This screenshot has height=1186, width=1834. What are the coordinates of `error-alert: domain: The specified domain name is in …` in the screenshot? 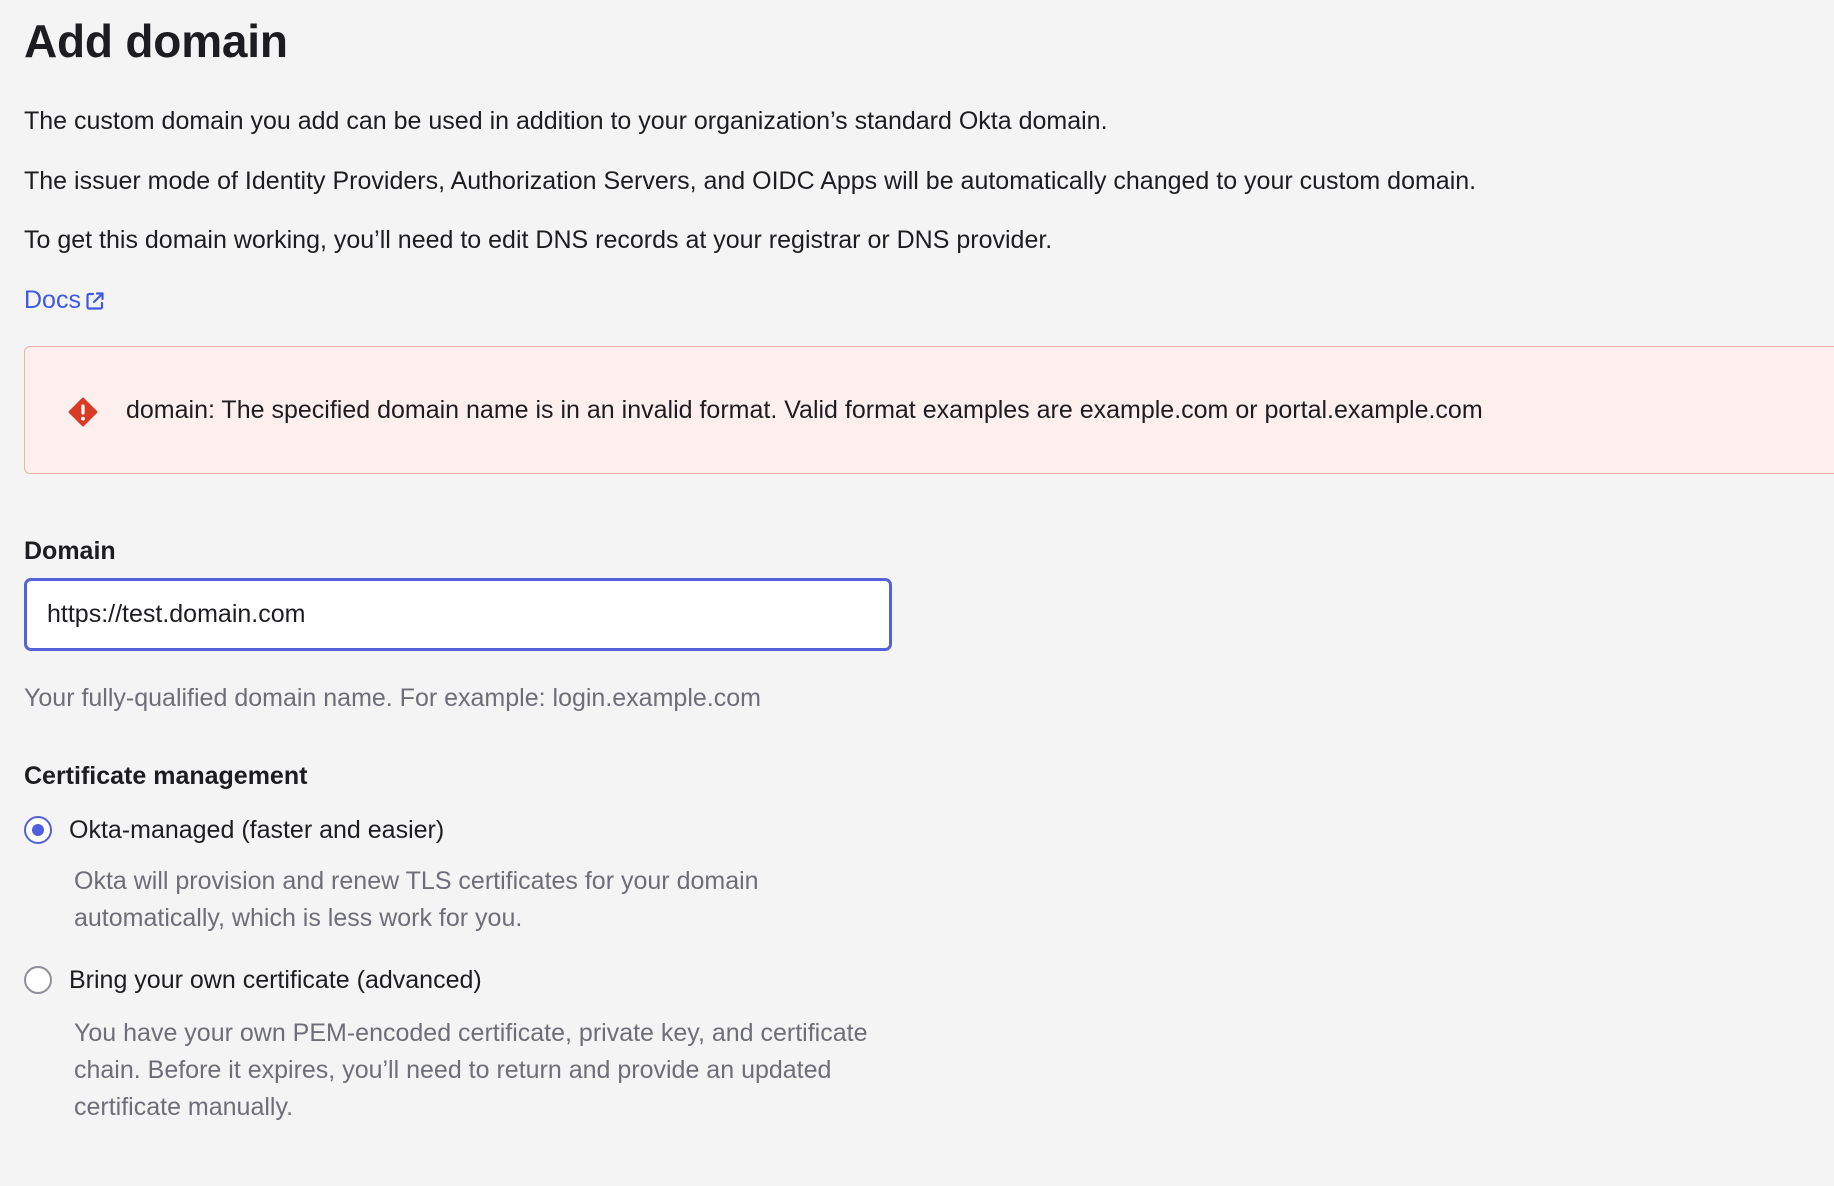 It's located at (929, 410).